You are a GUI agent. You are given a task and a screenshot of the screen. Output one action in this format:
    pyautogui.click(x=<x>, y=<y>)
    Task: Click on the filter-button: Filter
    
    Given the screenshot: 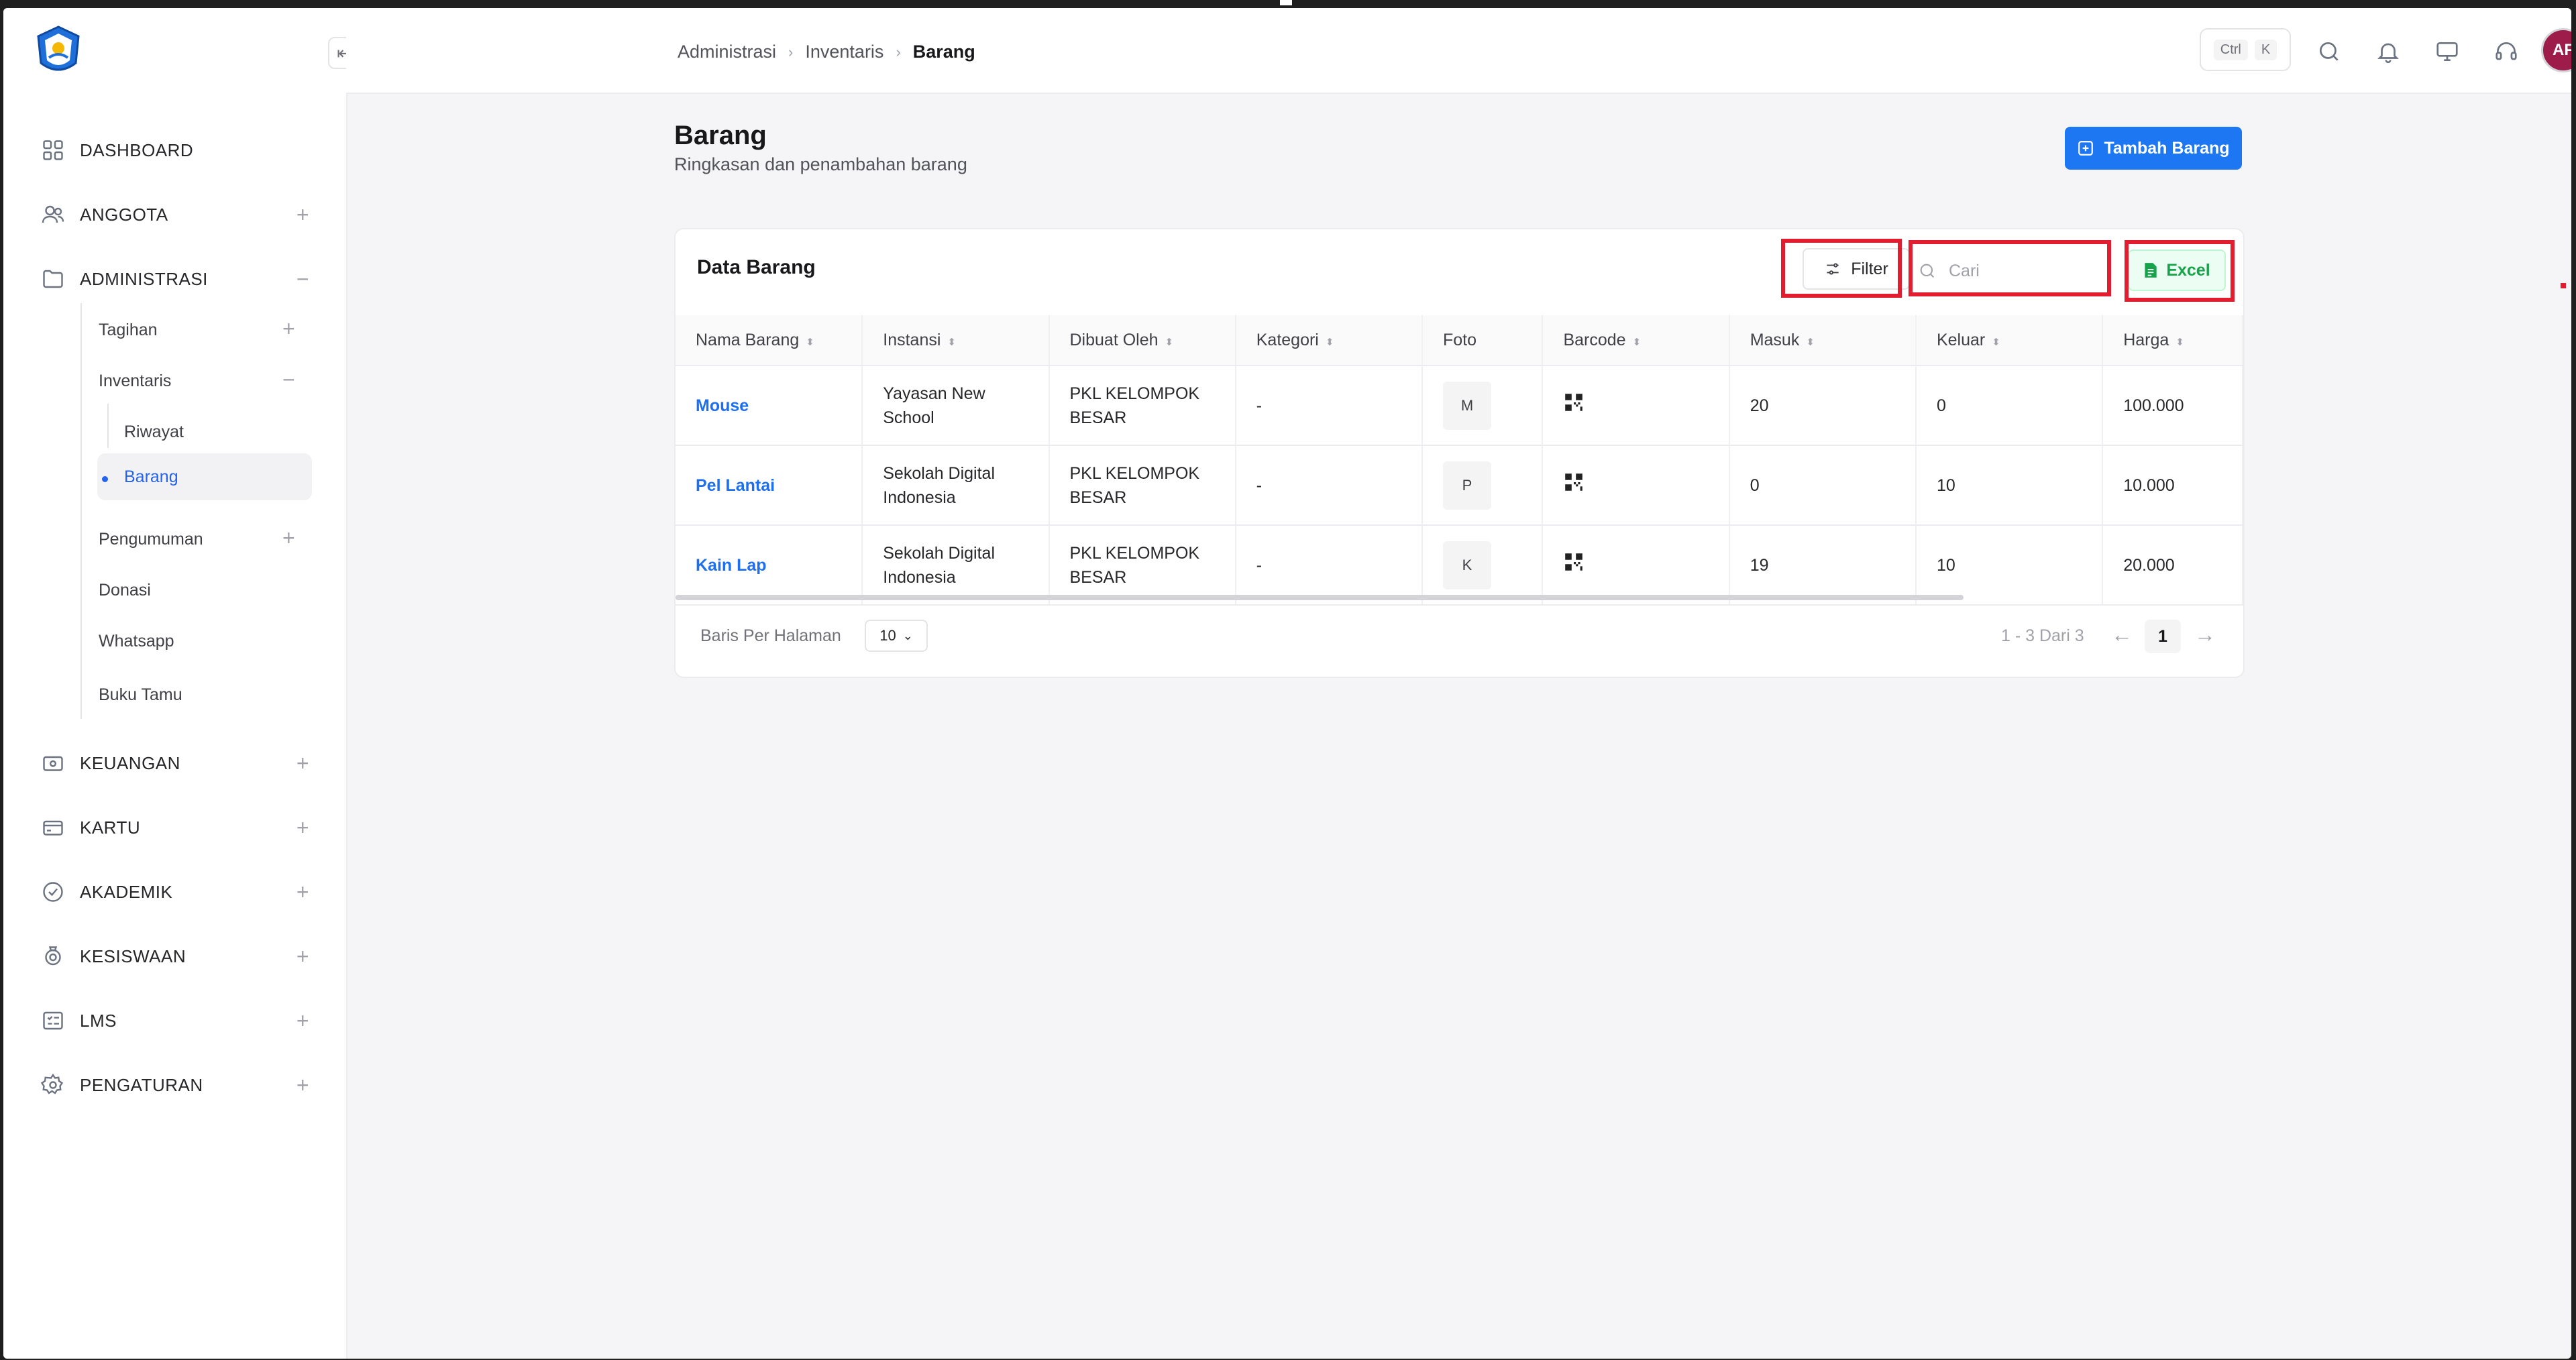 What is the action you would take?
    pyautogui.click(x=1856, y=269)
    